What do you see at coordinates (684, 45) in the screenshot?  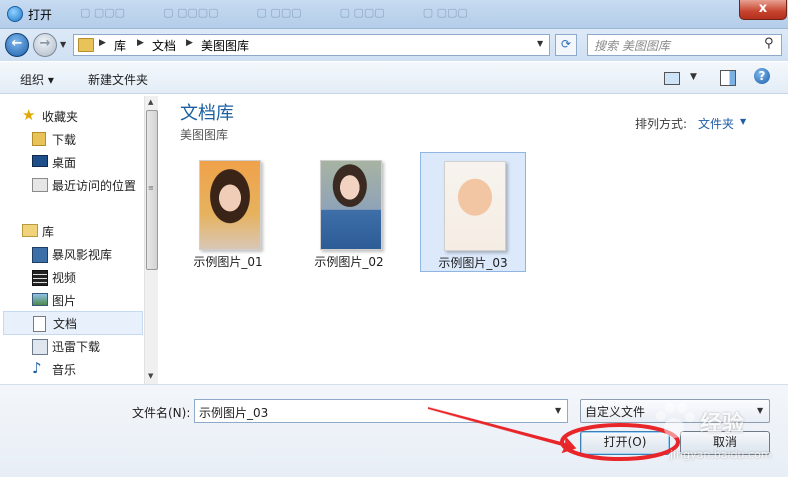 I see `search-input: 搜索 美图图库 ⚲` at bounding box center [684, 45].